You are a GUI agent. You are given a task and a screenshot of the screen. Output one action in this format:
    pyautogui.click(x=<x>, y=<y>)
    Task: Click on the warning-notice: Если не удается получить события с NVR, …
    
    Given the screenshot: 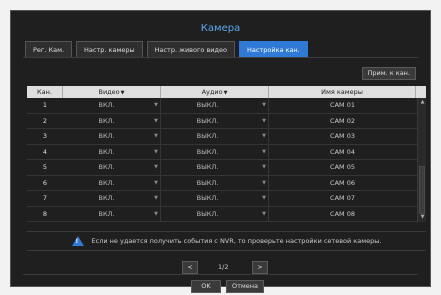 What is the action you would take?
    pyautogui.click(x=226, y=241)
    